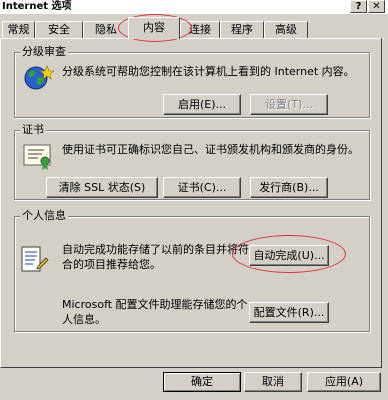  Describe the element at coordinates (289, 254) in the screenshot. I see `annotation-circle-autocomplete` at that location.